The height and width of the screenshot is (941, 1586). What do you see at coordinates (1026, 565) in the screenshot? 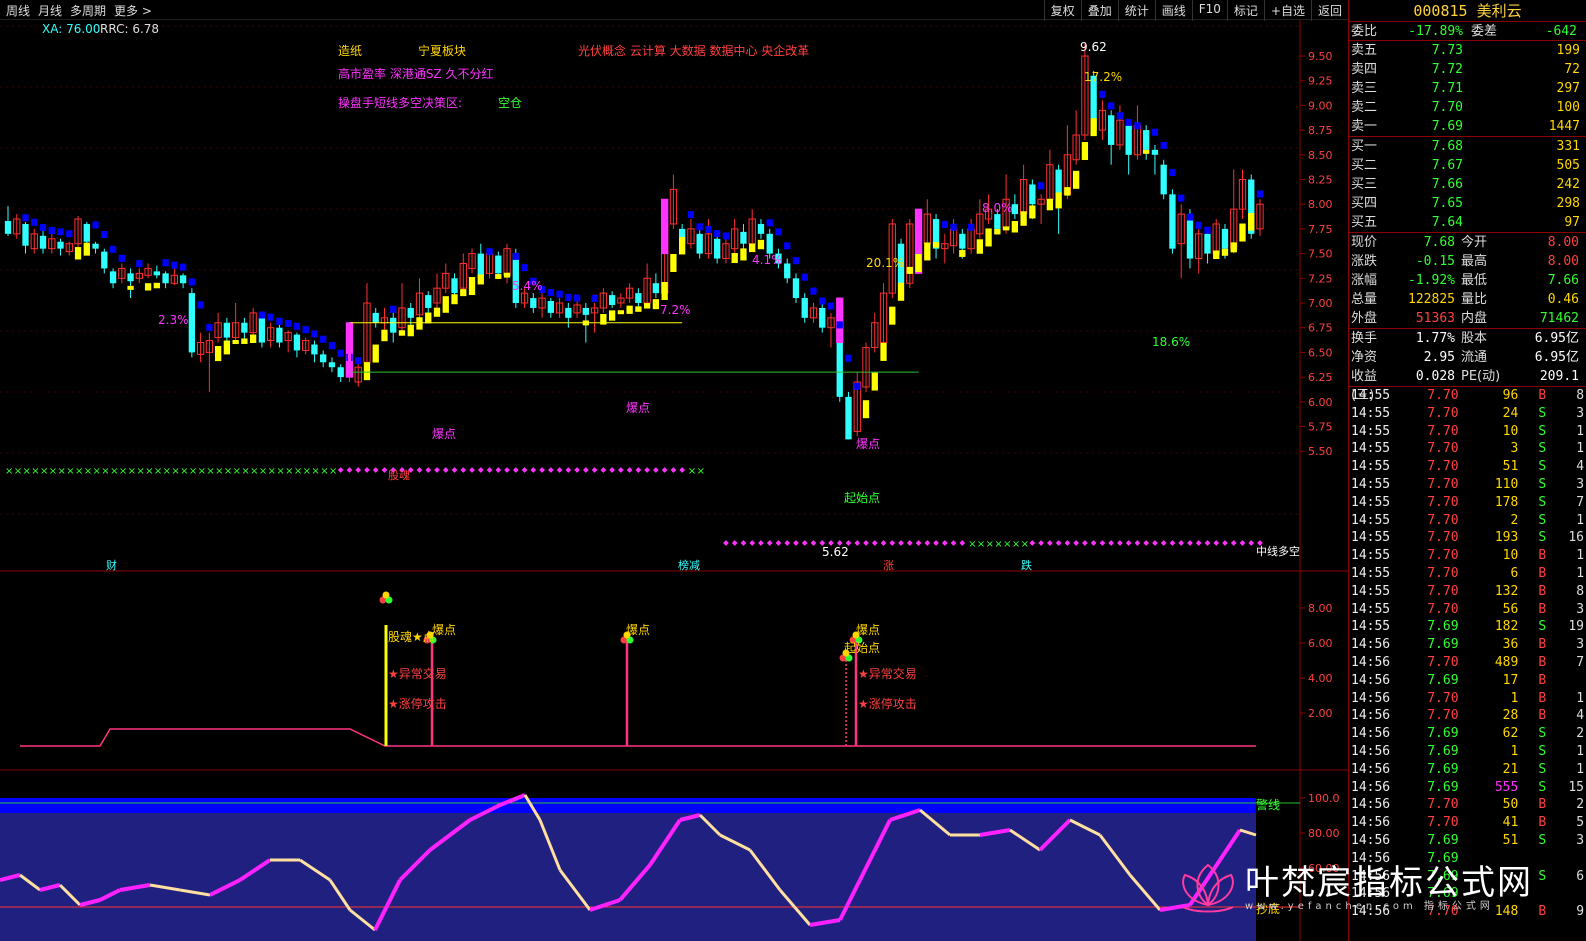
I see `event-label: 跌` at bounding box center [1026, 565].